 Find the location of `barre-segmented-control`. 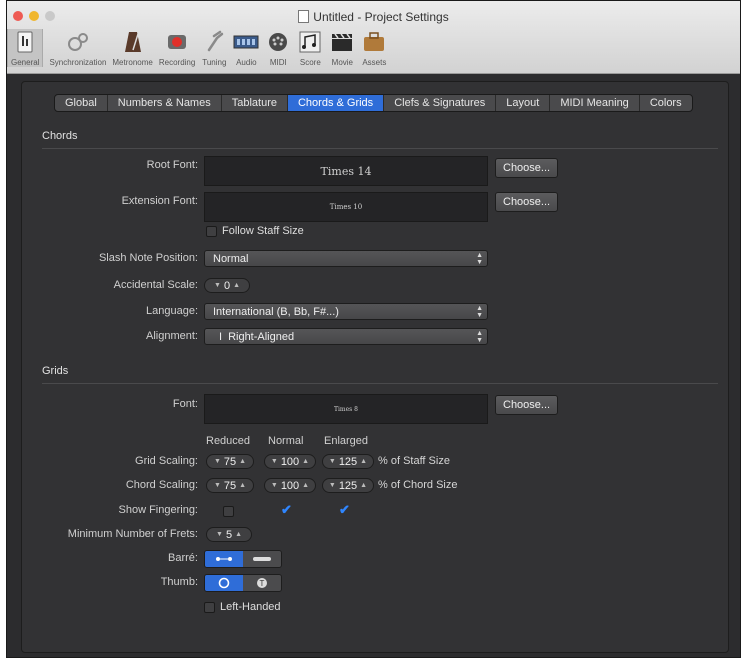

barre-segmented-control is located at coordinates (243, 559).